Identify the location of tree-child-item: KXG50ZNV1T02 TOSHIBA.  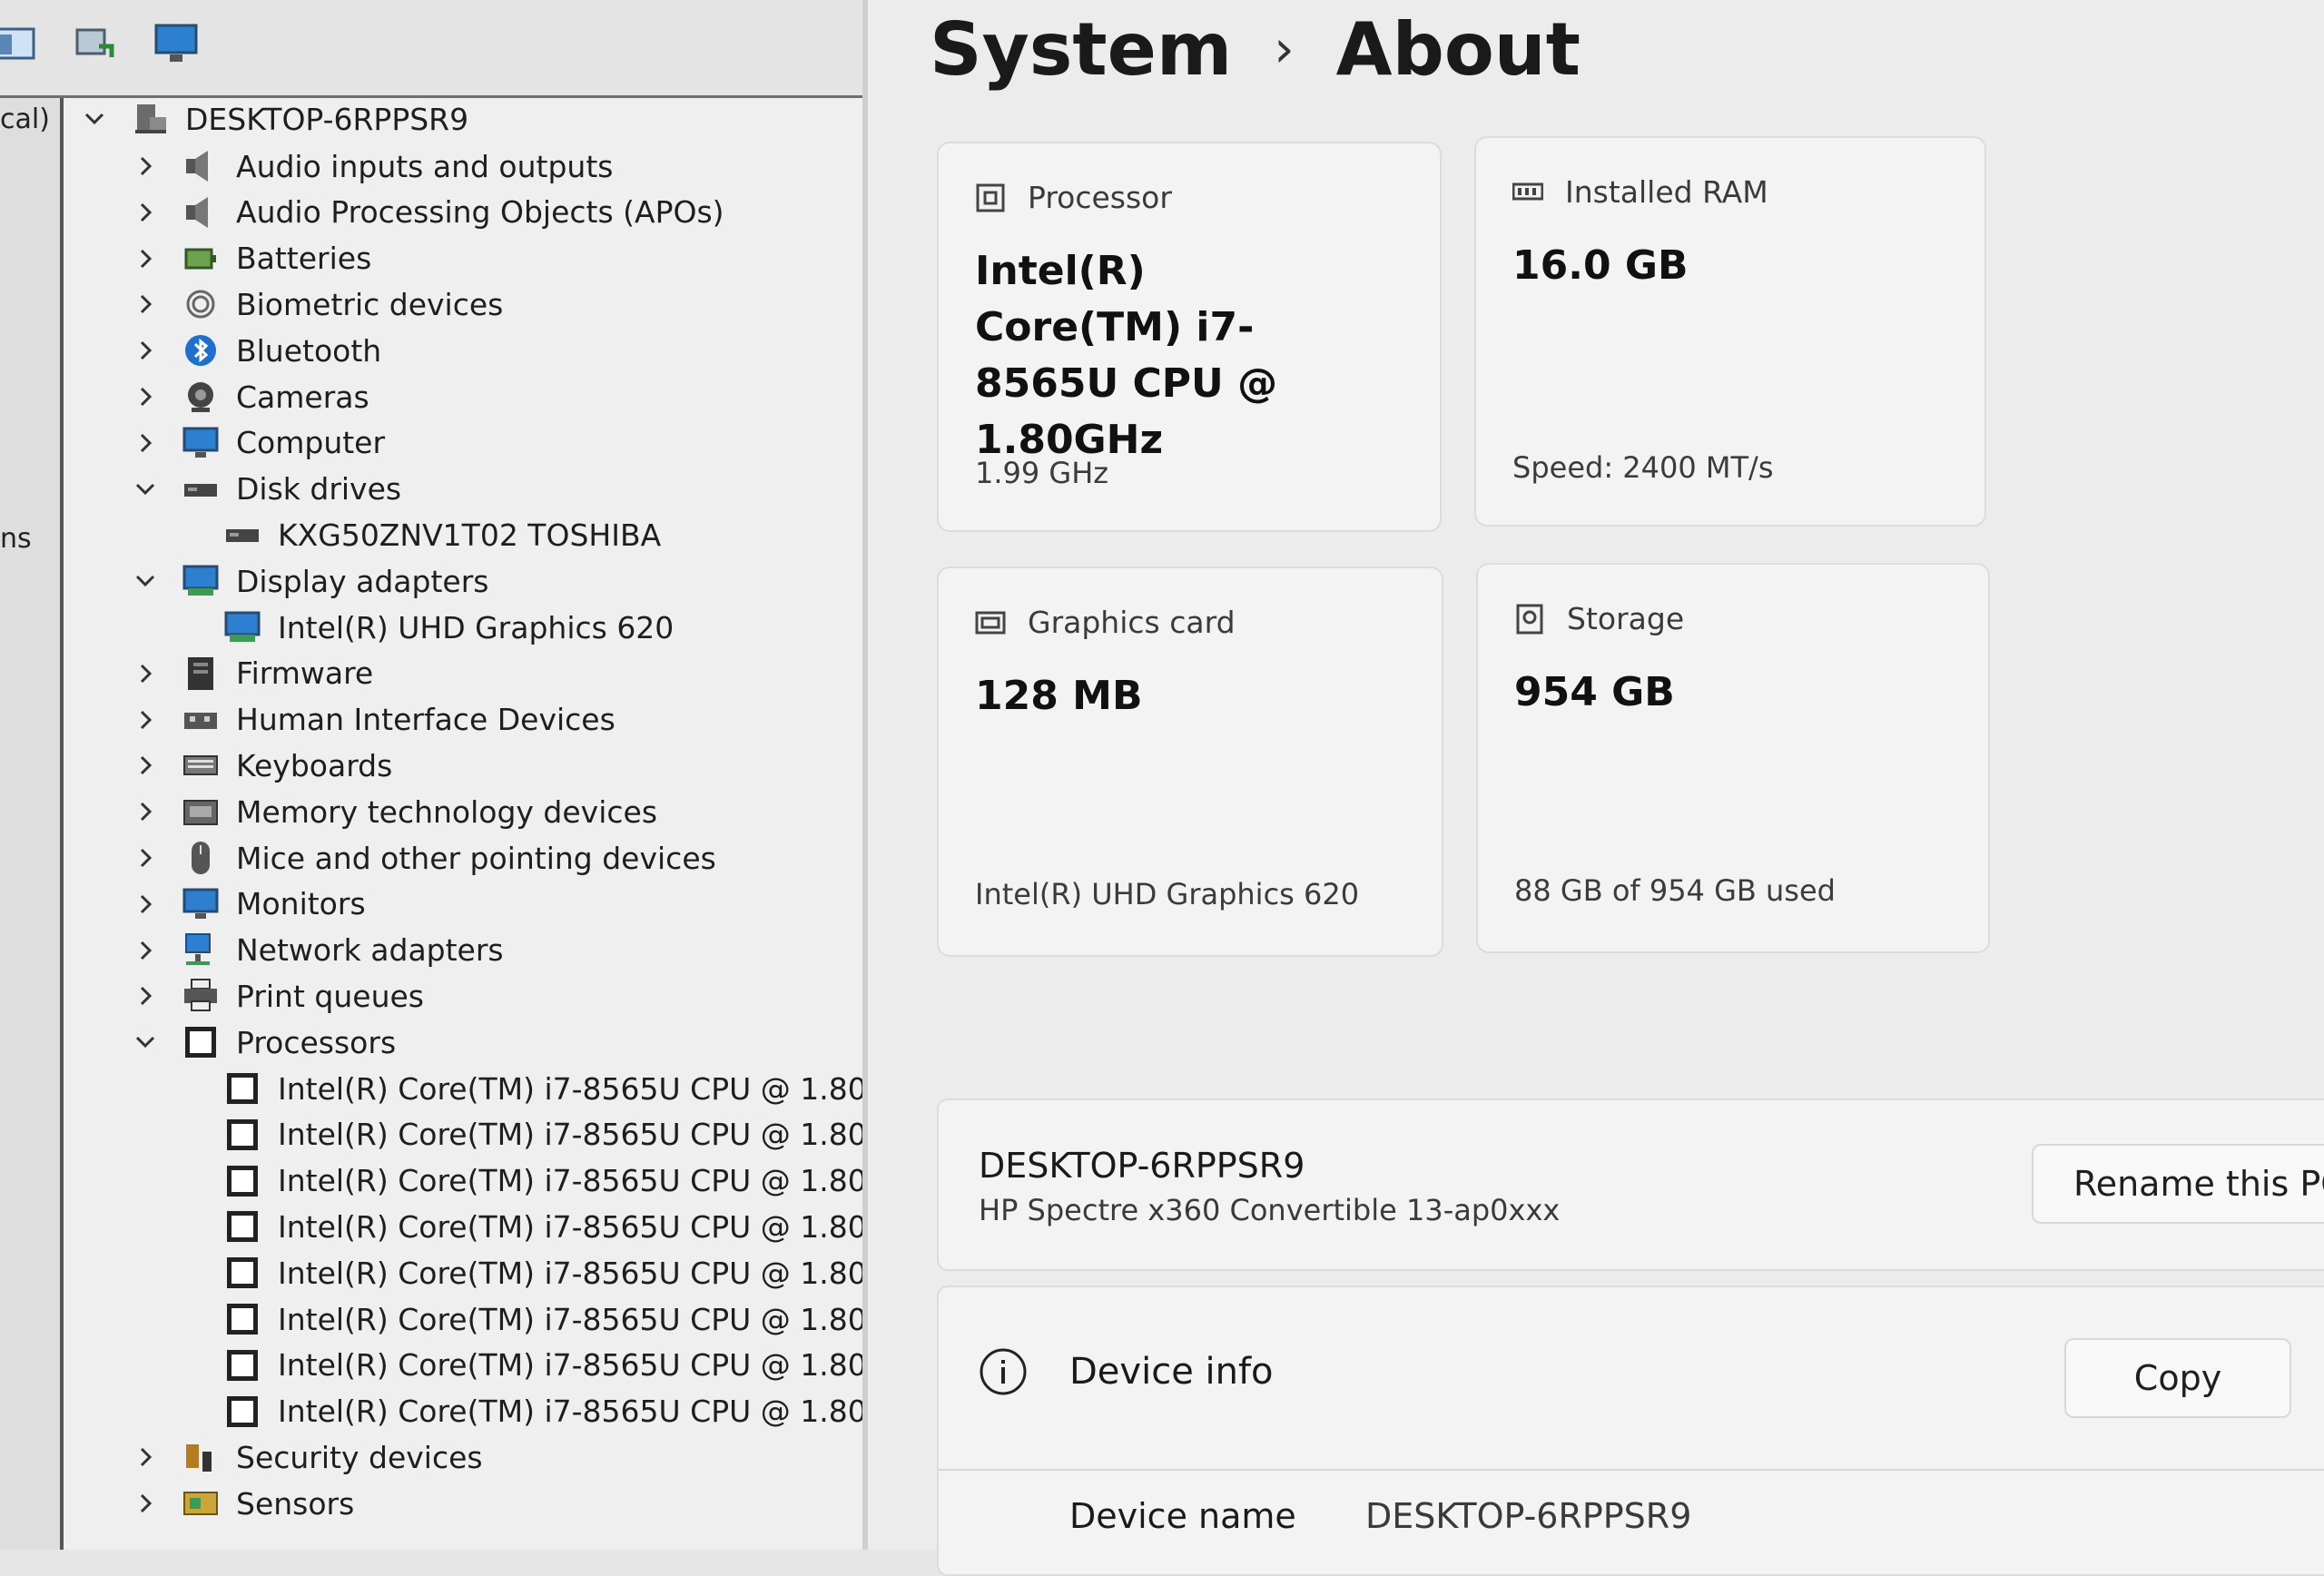
(442, 535).